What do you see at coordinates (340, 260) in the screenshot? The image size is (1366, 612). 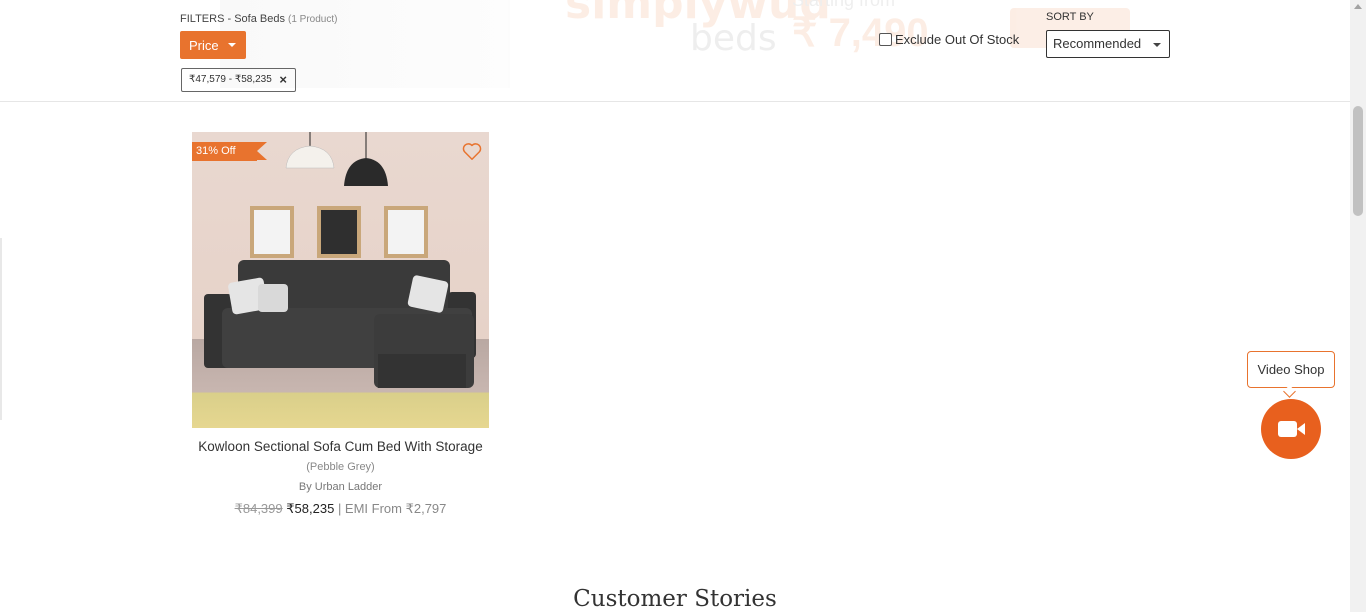 I see `sofa-illustration` at bounding box center [340, 260].